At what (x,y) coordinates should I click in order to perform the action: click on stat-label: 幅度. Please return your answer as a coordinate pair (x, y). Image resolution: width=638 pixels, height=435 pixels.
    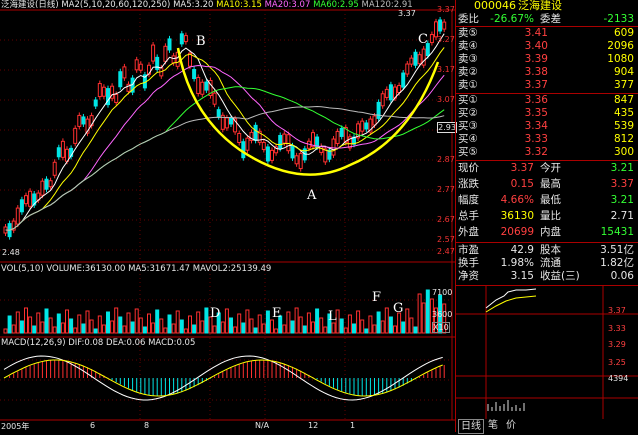
    Looking at the image, I should click on (468, 200).